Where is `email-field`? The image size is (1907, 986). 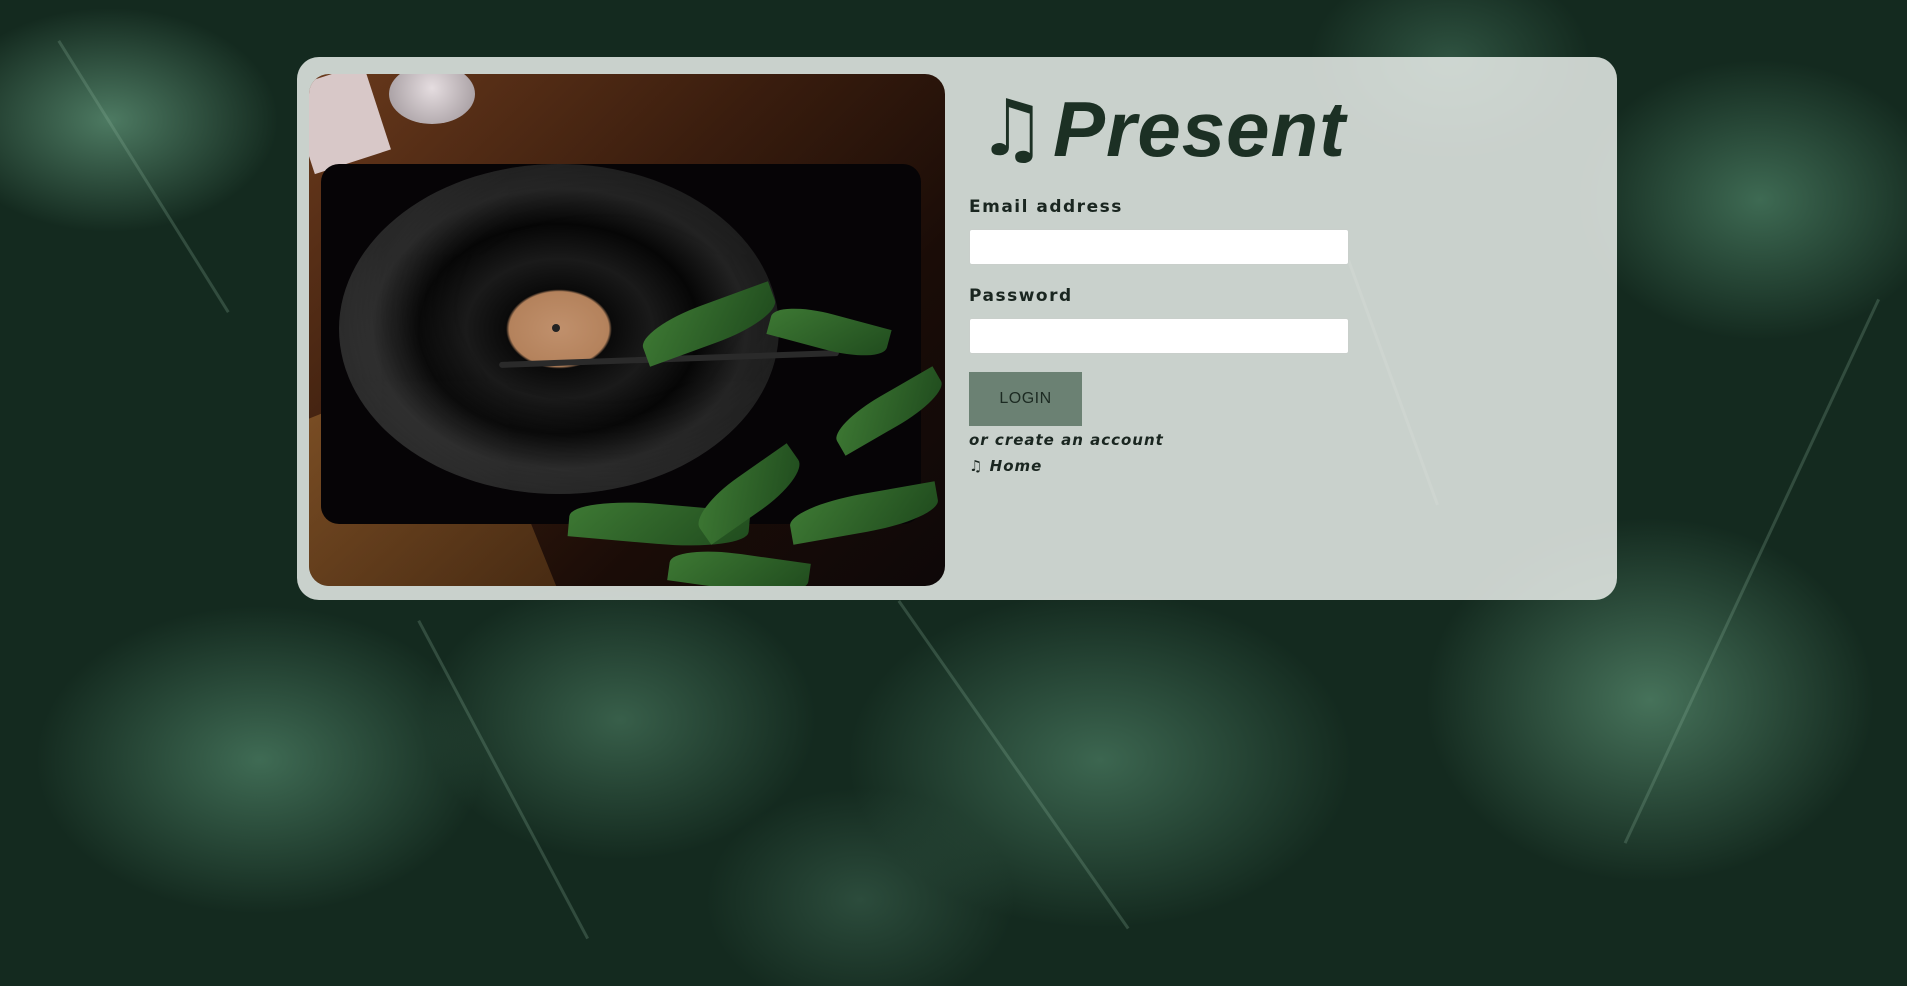 email-field is located at coordinates (1159, 247).